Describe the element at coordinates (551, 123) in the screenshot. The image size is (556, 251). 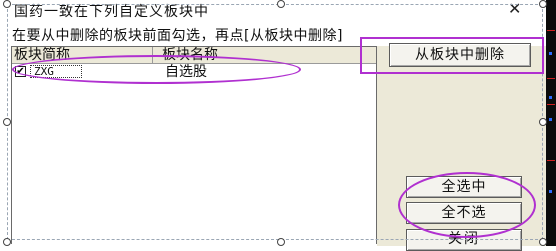
I see `background-chart-edge` at that location.